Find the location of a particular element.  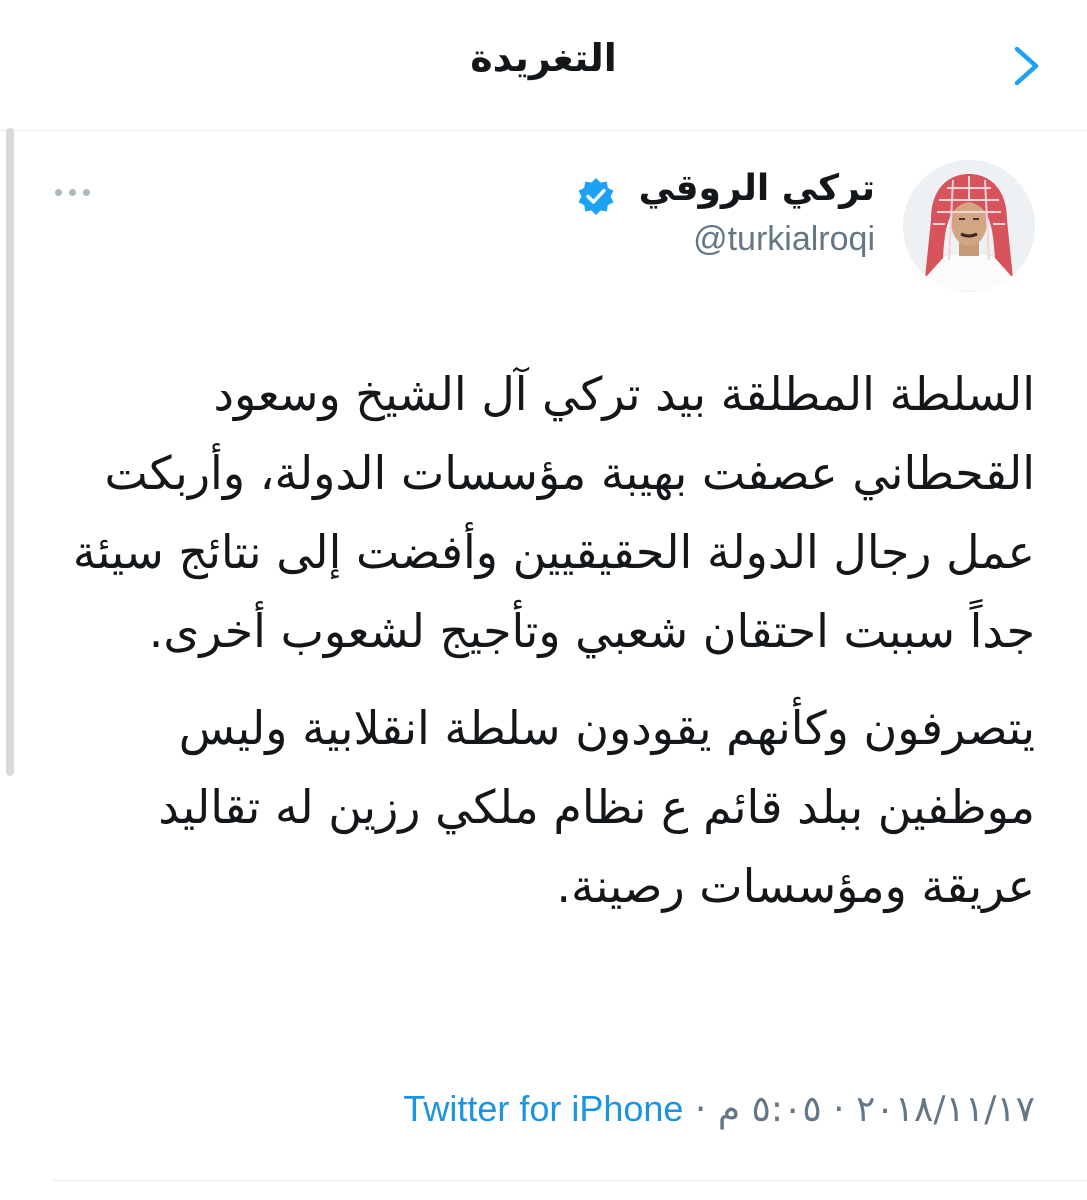

avatar-image is located at coordinates (969, 226).